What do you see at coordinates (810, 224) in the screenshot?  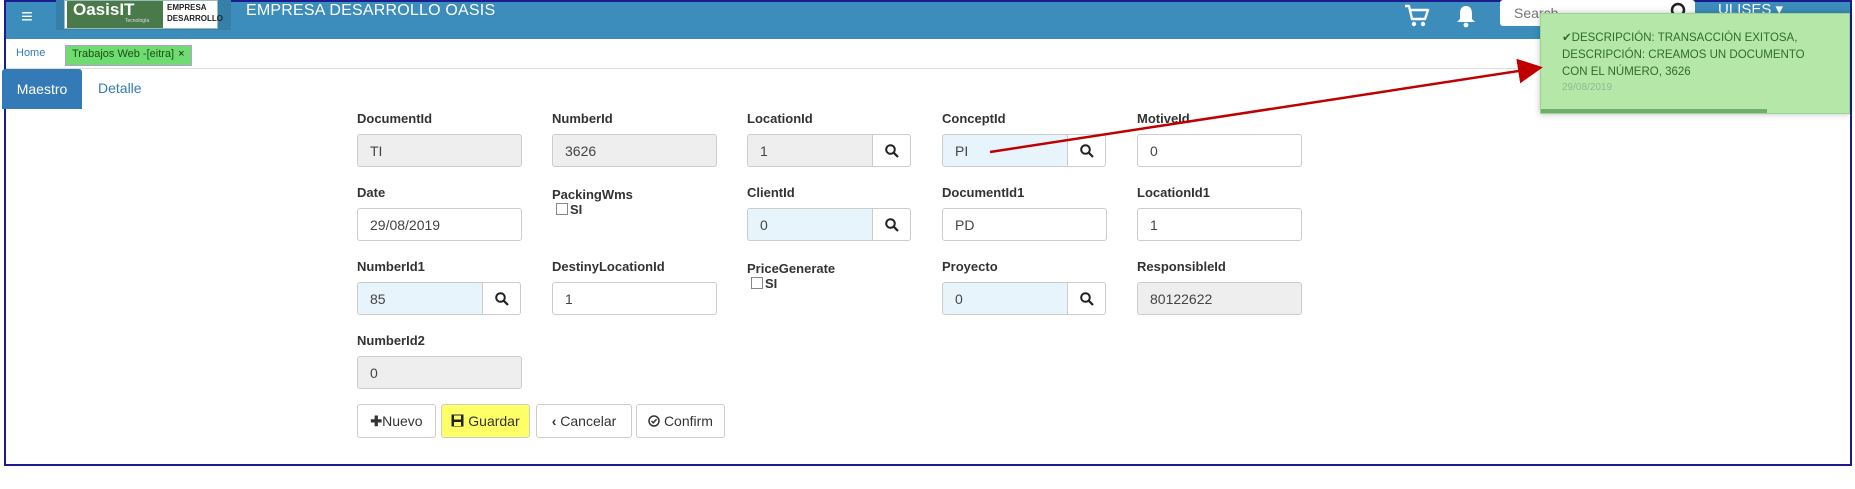 I see `client-id-field` at bounding box center [810, 224].